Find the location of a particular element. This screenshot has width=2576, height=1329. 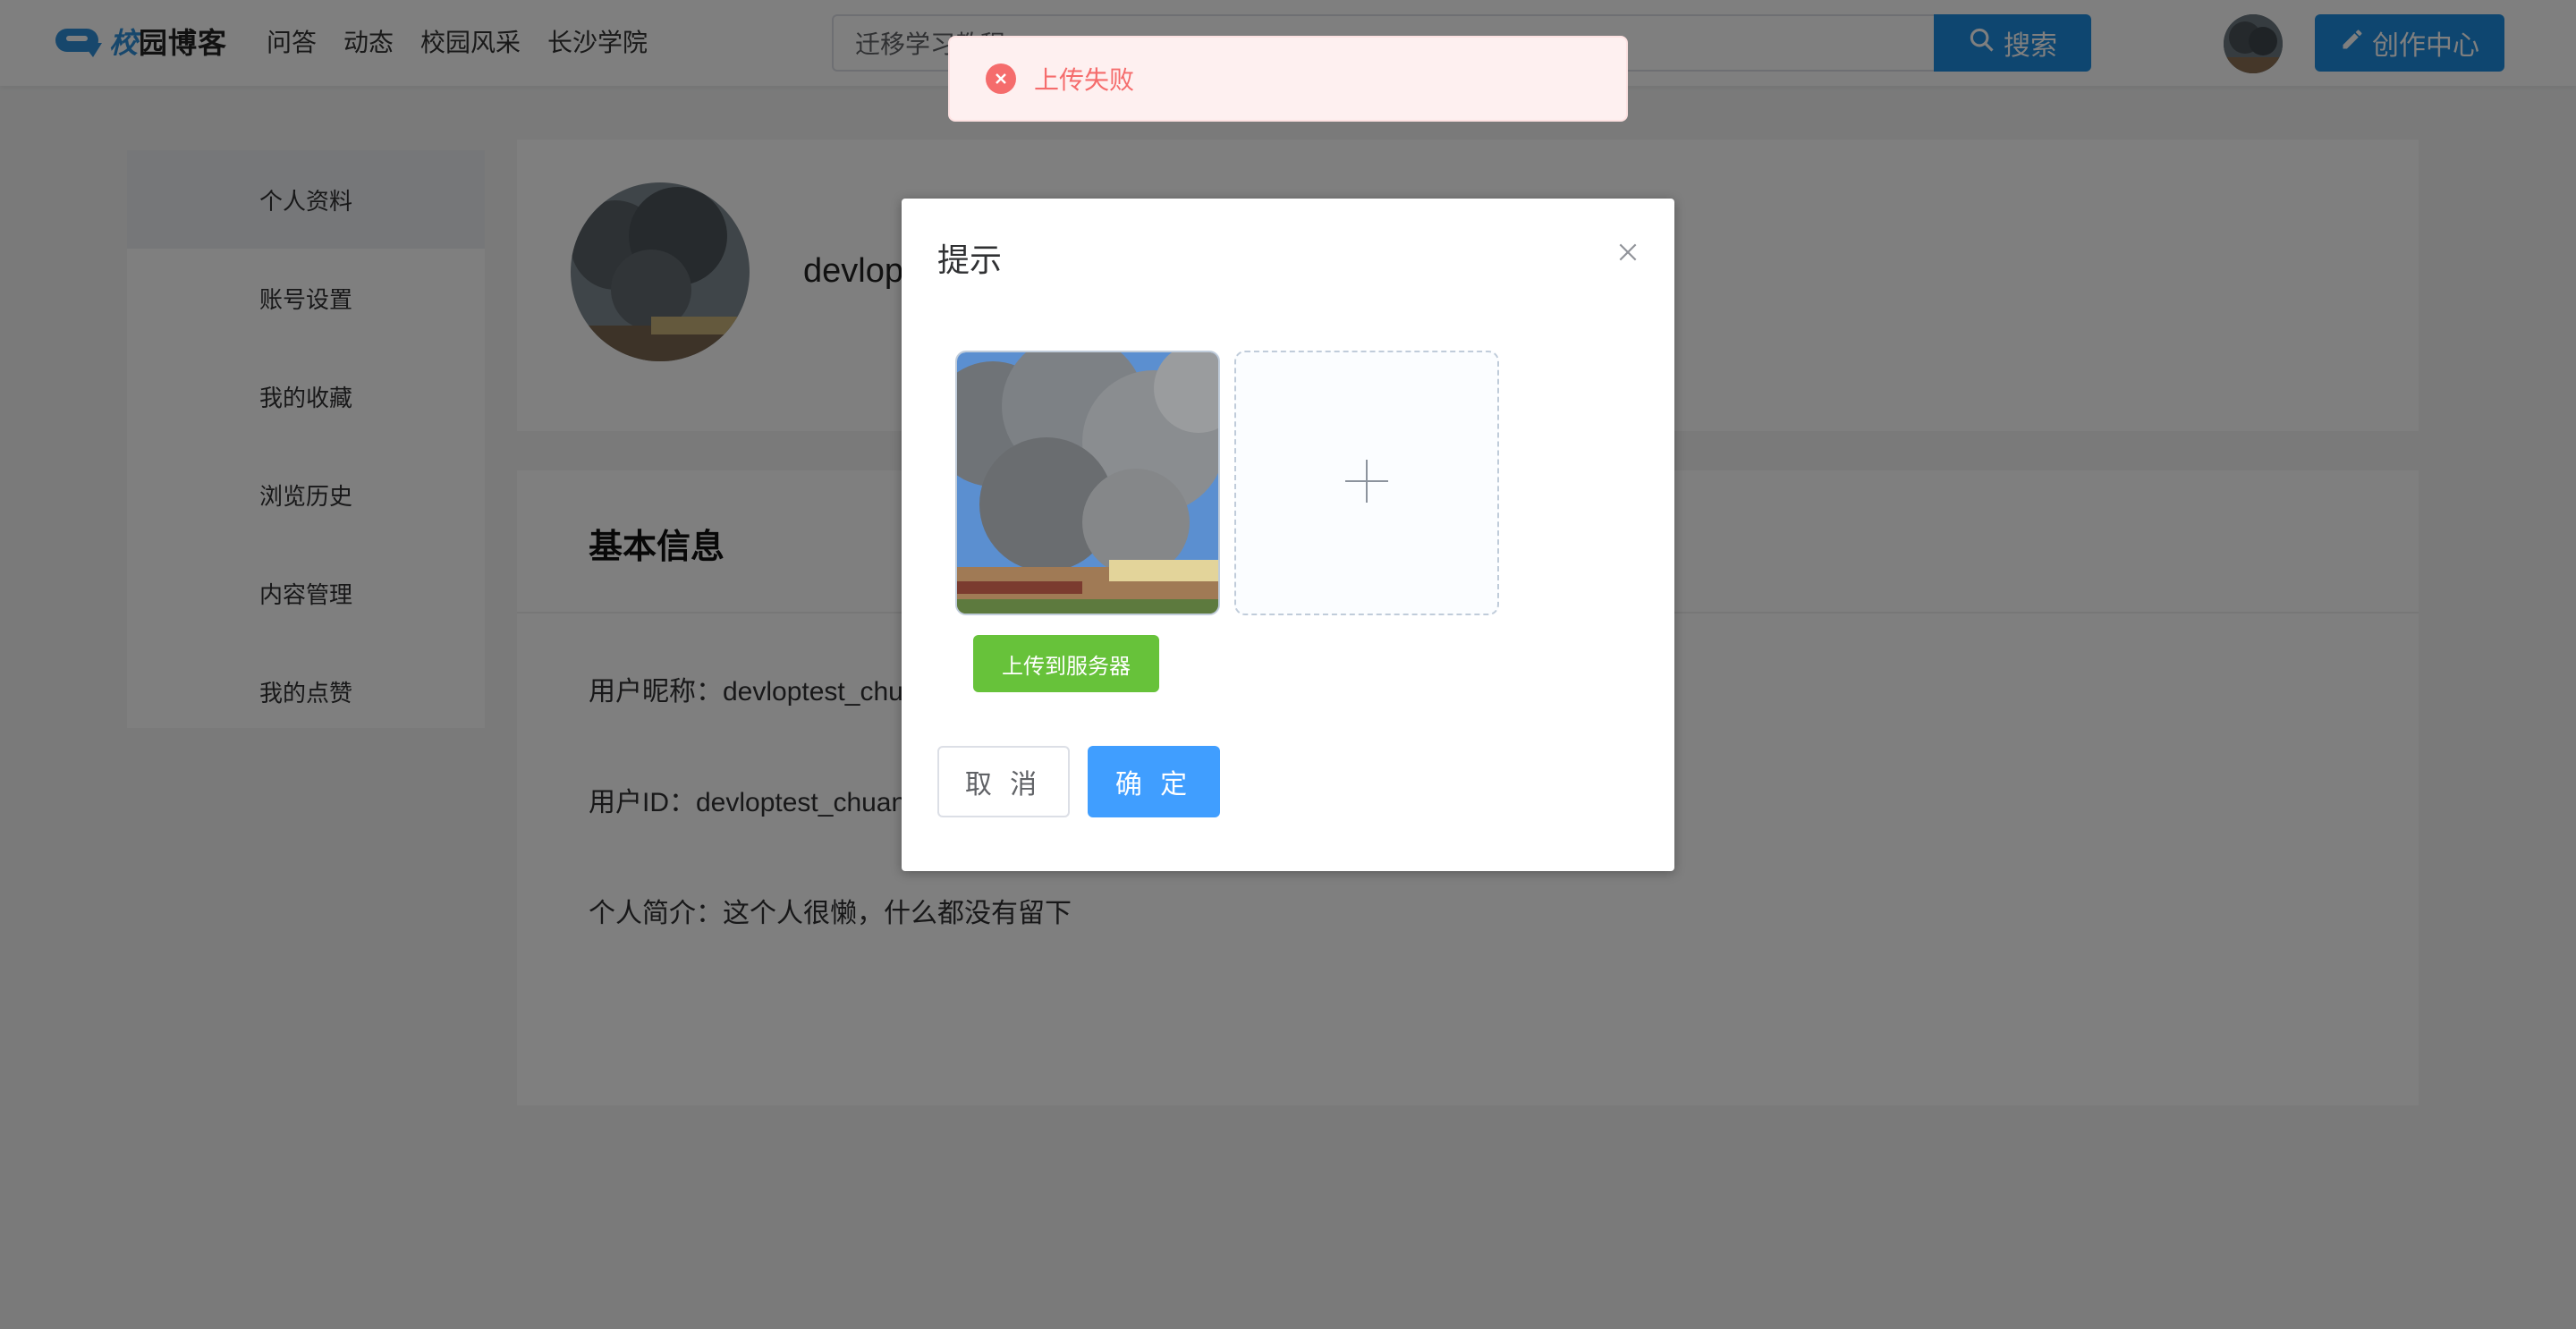

error-icon is located at coordinates (1001, 78).